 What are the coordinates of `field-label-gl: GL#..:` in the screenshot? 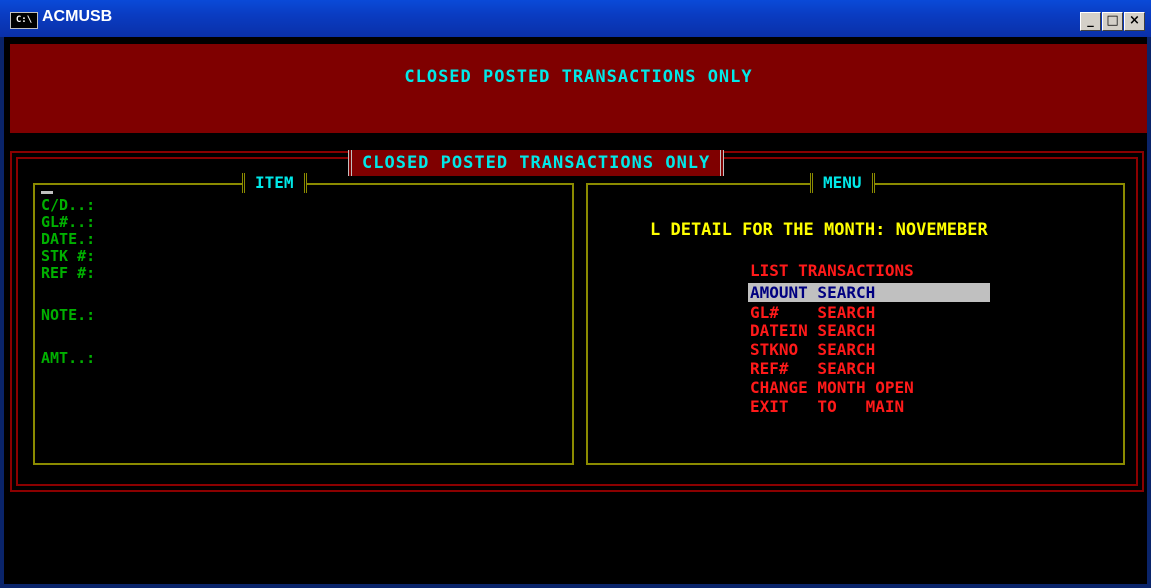 It's located at (68, 222).